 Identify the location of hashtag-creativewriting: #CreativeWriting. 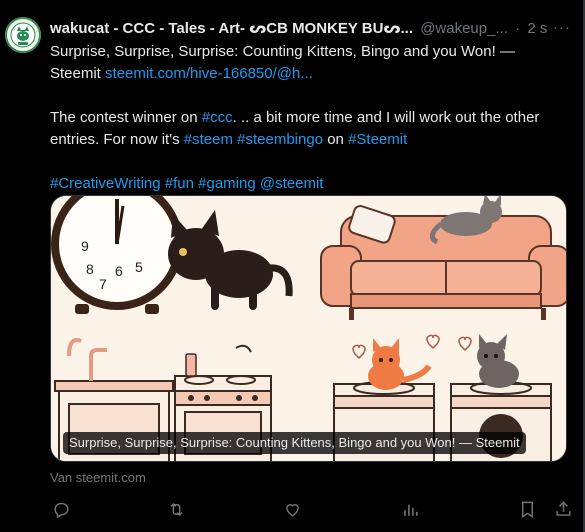
(105, 183).